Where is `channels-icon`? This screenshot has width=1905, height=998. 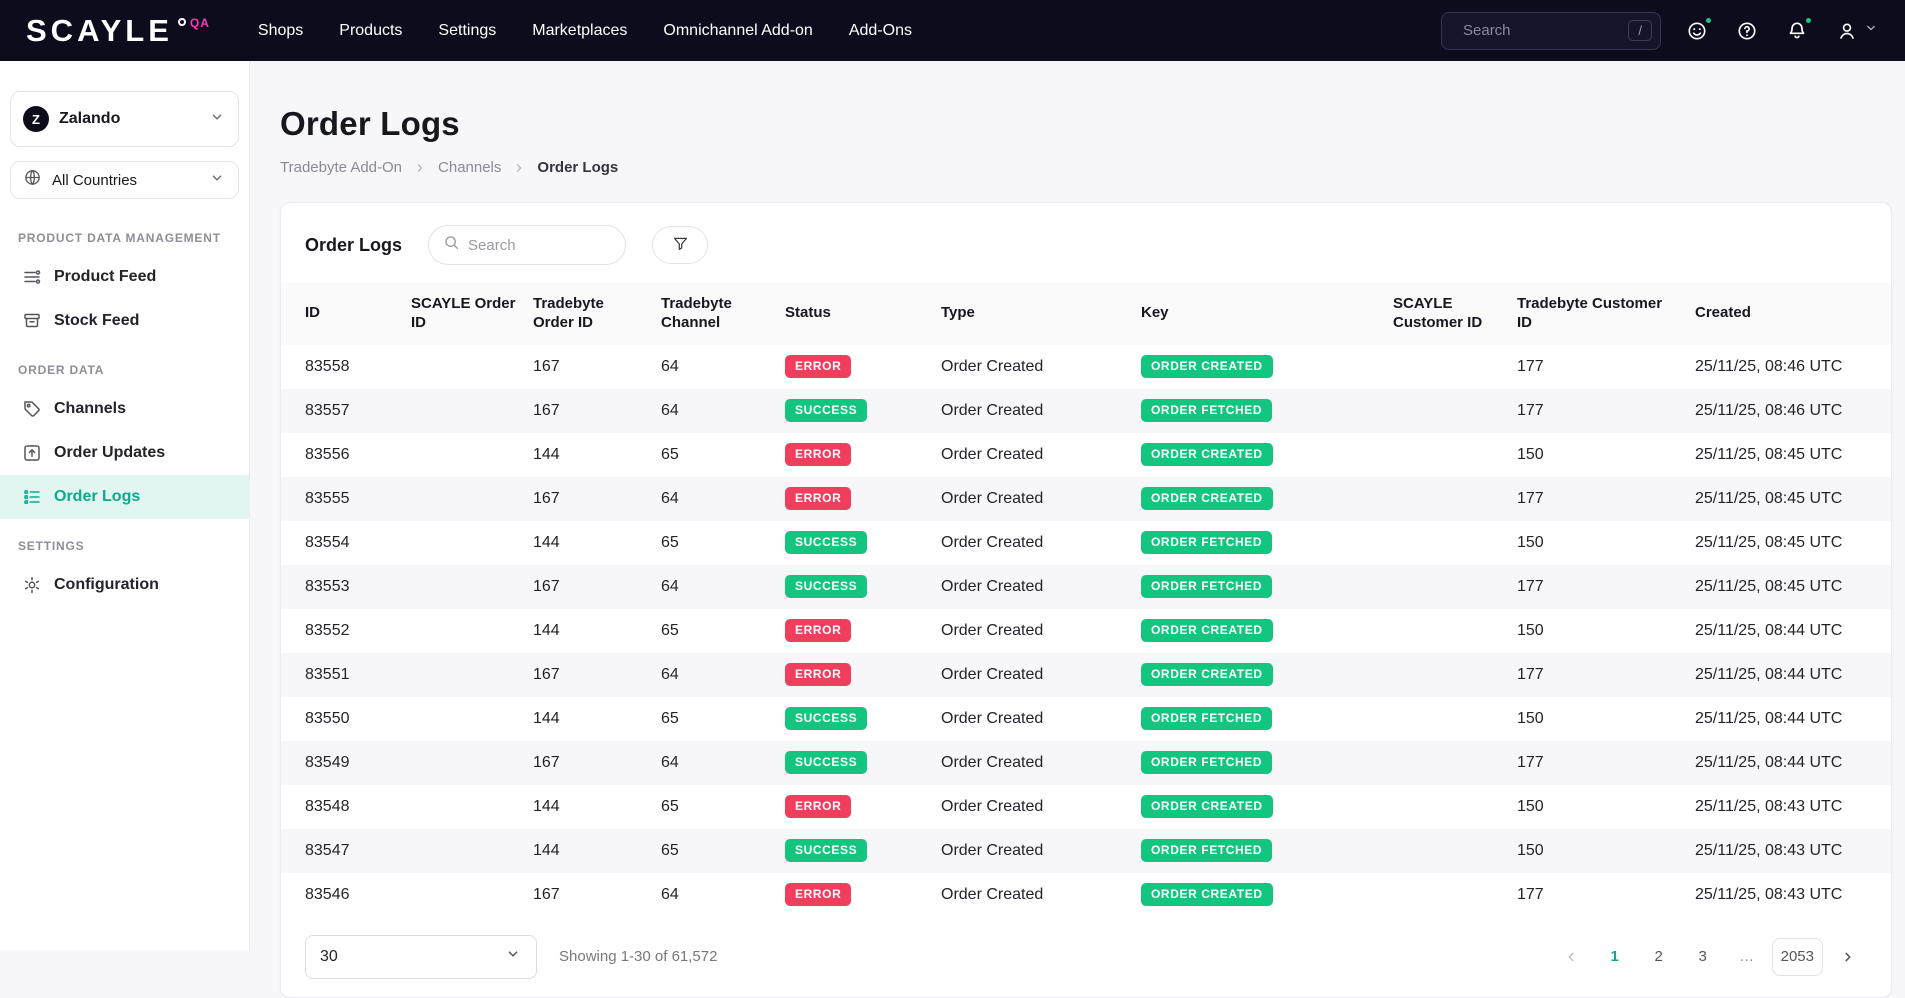
channels-icon is located at coordinates (32, 409).